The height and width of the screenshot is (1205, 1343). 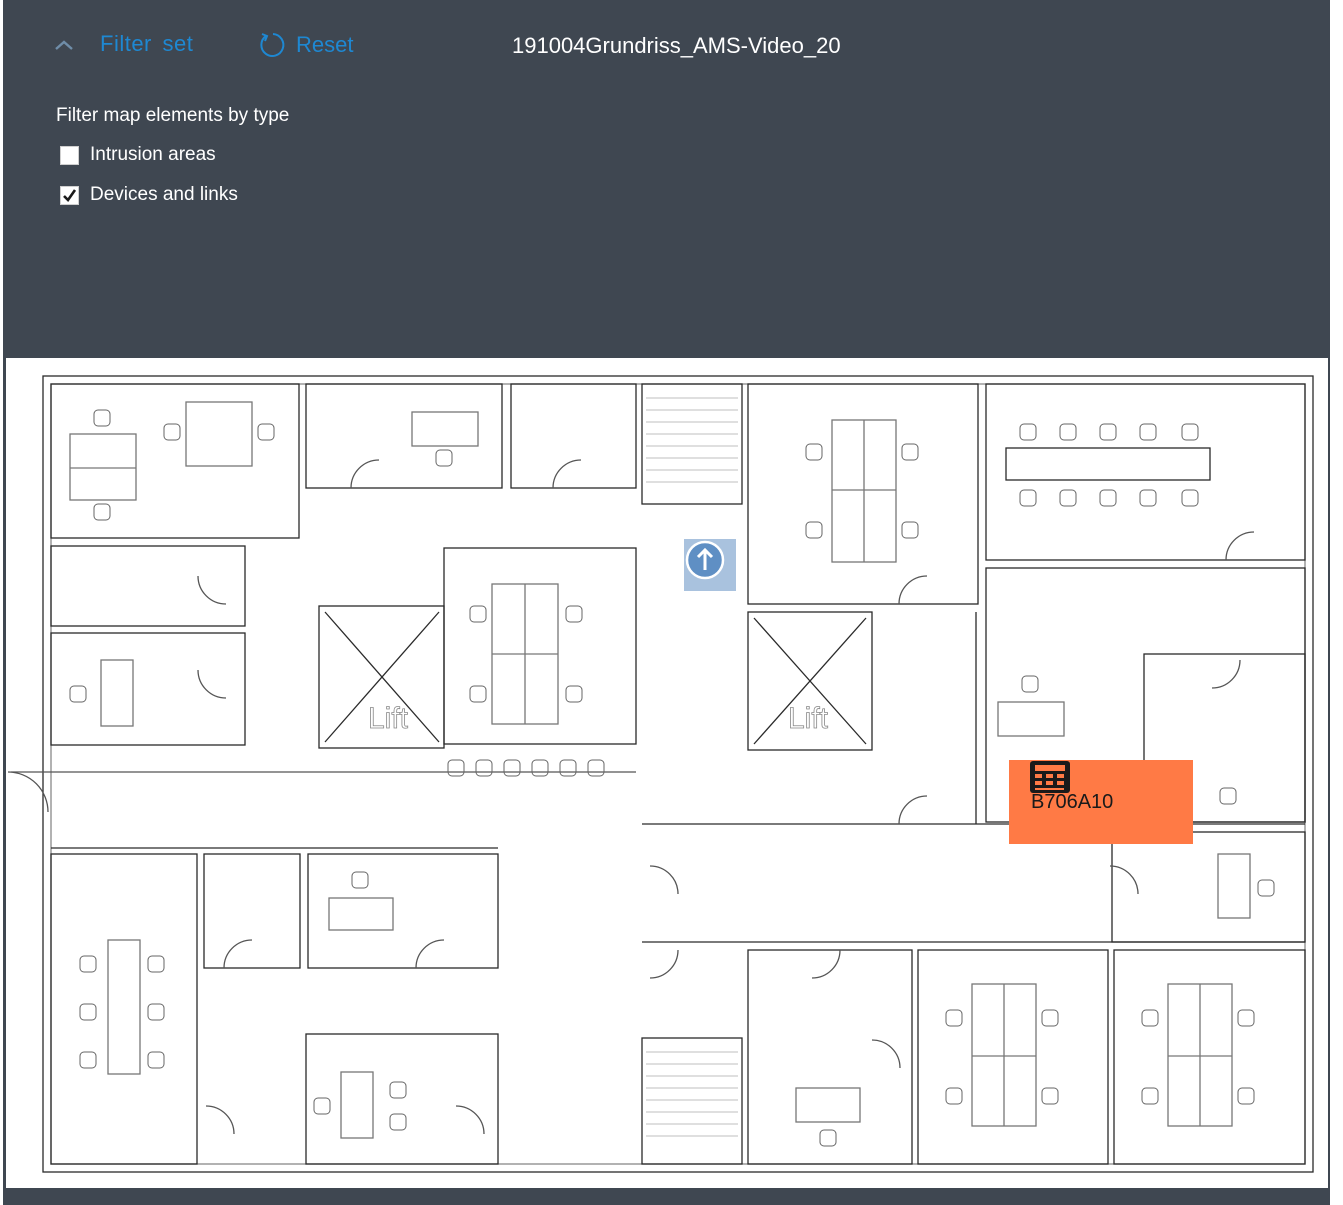 I want to click on intrusion-panel-icon, so click(x=1050, y=777).